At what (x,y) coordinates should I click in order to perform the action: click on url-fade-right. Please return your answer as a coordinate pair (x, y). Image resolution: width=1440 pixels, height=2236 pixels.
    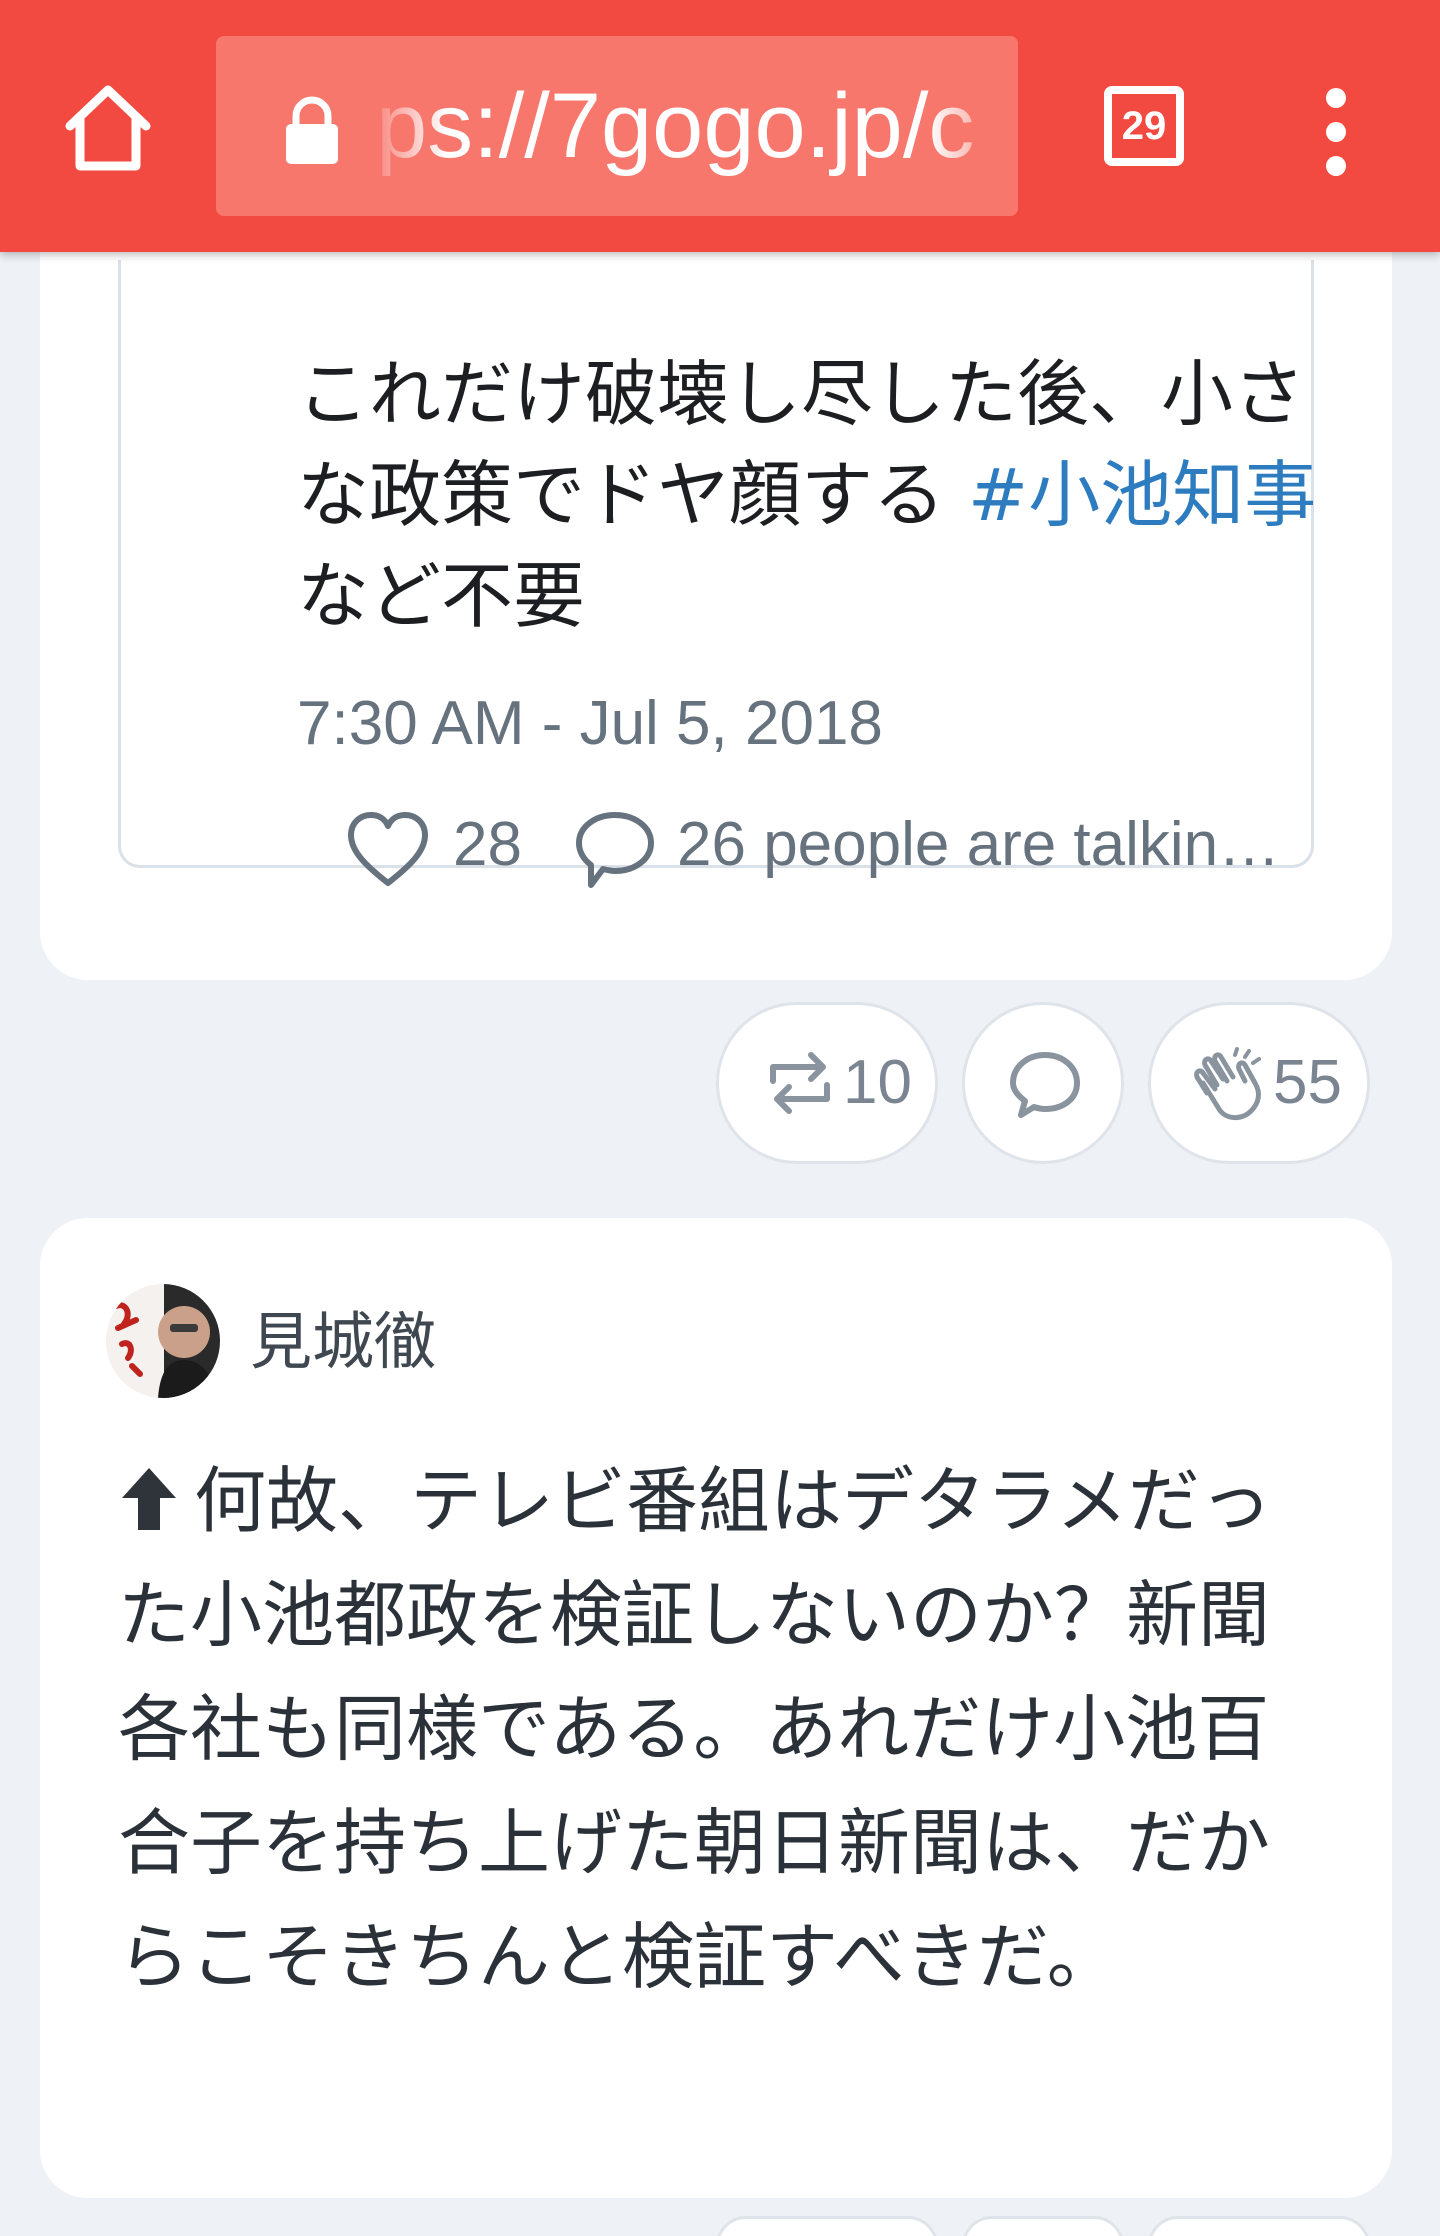
    Looking at the image, I should click on (973, 126).